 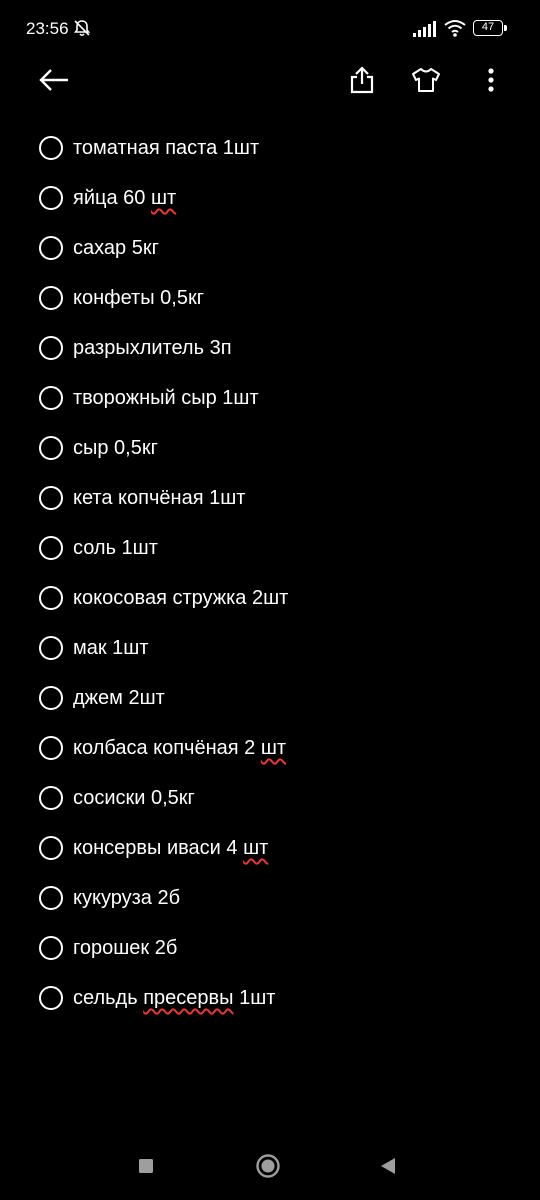 I want to click on list-item: конфеты 0,5кг, so click(x=270, y=298).